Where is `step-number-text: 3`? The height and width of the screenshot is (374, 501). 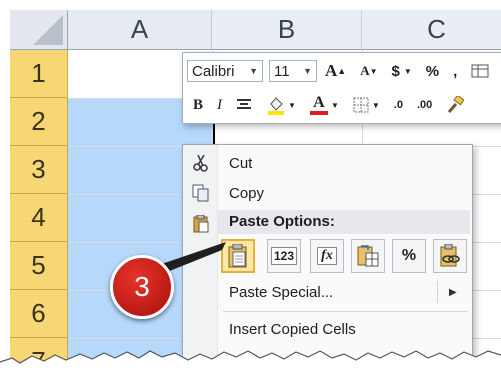 step-number-text: 3 is located at coordinates (142, 286).